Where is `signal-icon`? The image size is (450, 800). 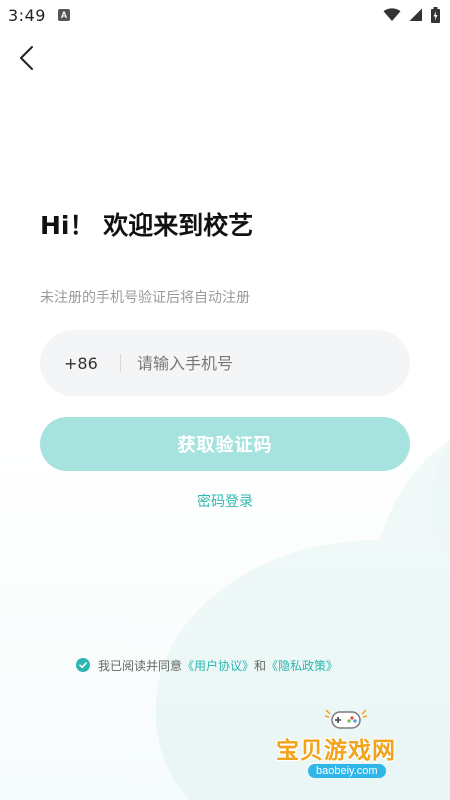 signal-icon is located at coordinates (415, 14).